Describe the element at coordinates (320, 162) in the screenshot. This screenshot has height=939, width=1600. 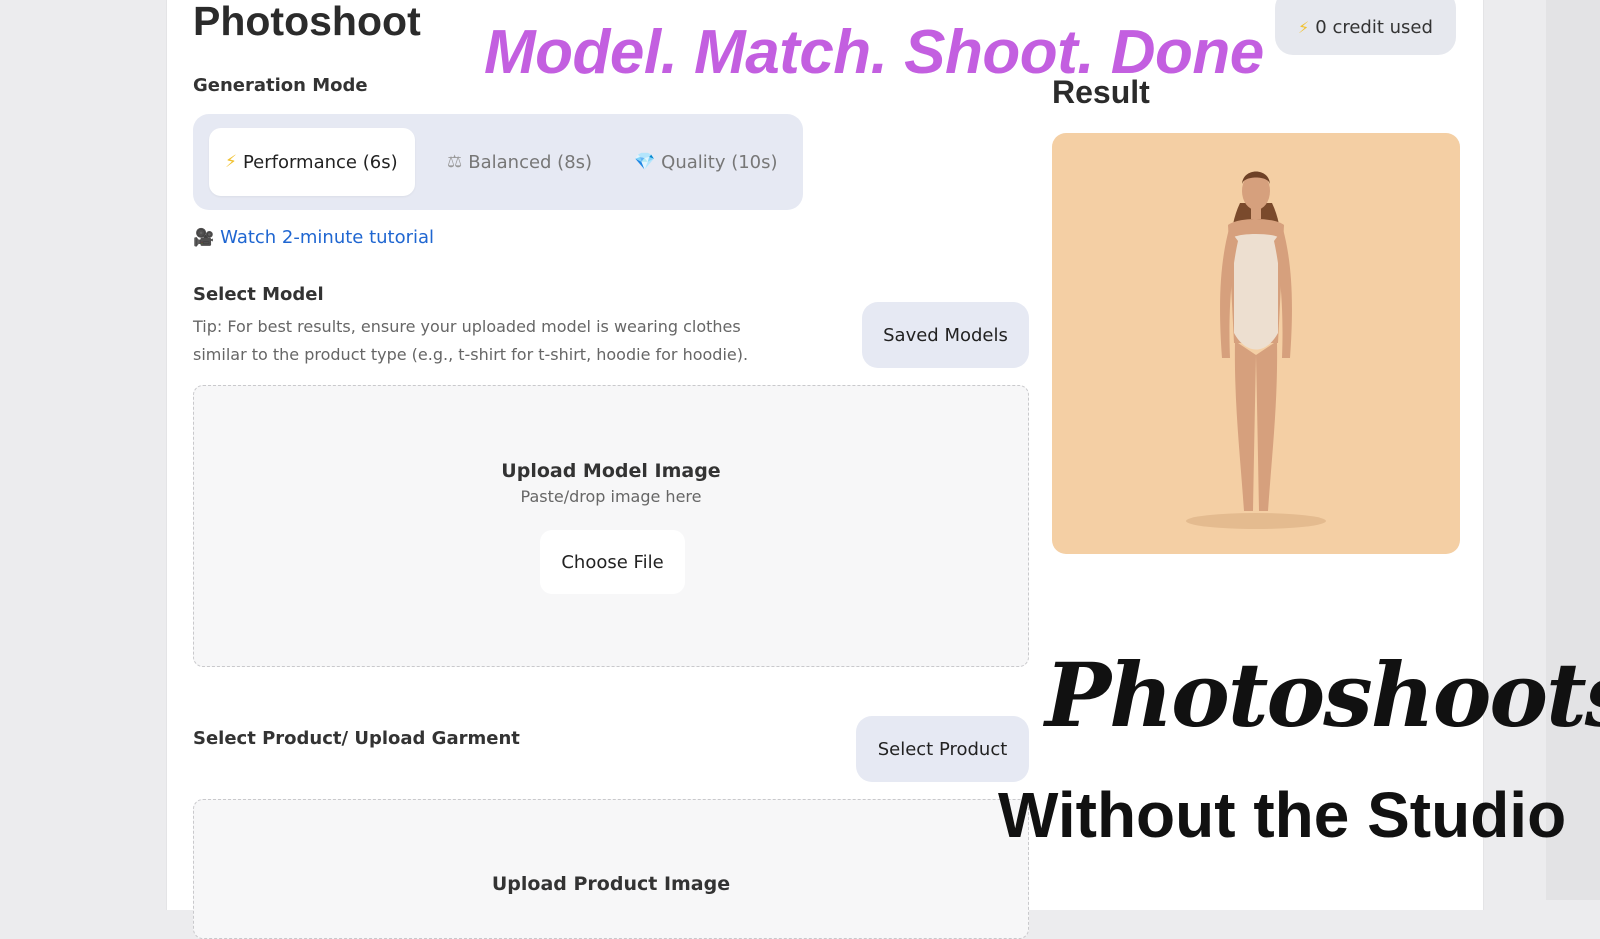
I see `mode-label: Performance (6s)` at that location.